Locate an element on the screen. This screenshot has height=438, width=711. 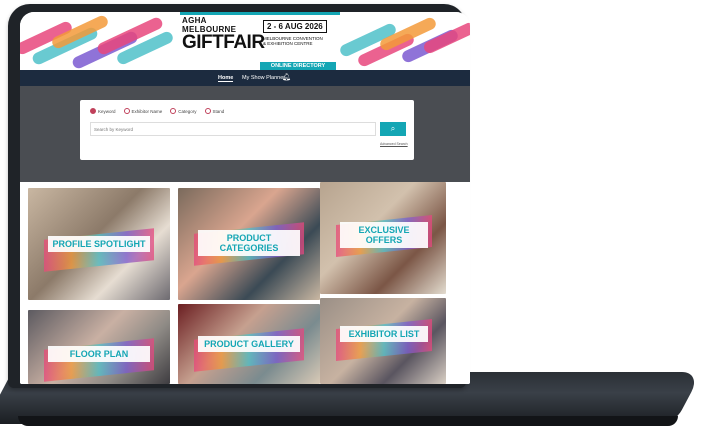
search-icon: ⌕ is located at coordinates (393, 128).